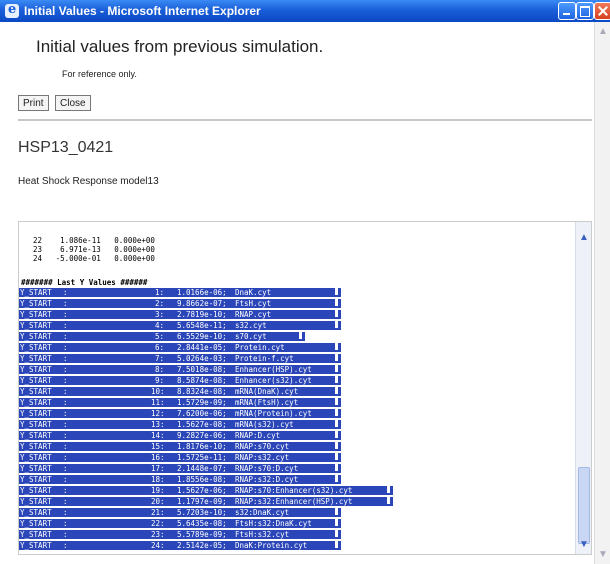 The height and width of the screenshot is (564, 610). Describe the element at coordinates (180, 523) in the screenshot. I see `value-row: Y_START: 22: 5.6435e-08; FtsH:s32:DnaK.cyt` at that location.